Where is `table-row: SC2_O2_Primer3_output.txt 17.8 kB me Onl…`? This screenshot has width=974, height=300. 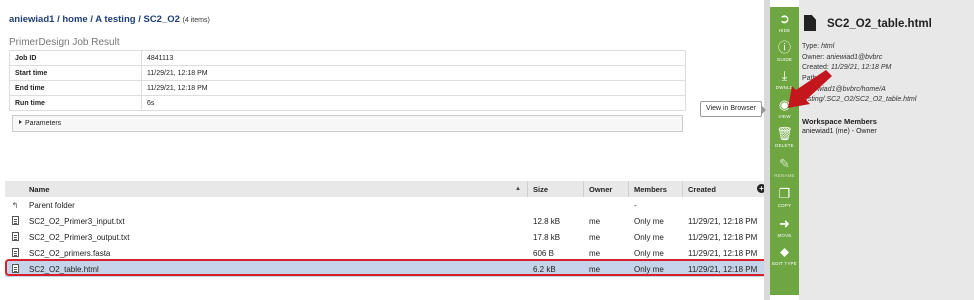 table-row: SC2_O2_Primer3_output.txt 17.8 kB me Onl… is located at coordinates (385, 237).